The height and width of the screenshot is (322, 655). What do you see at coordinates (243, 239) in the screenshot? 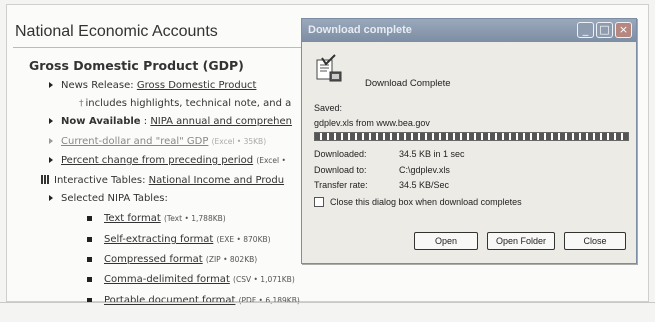
I see `file-meta: (EXE • 870KB)` at bounding box center [243, 239].